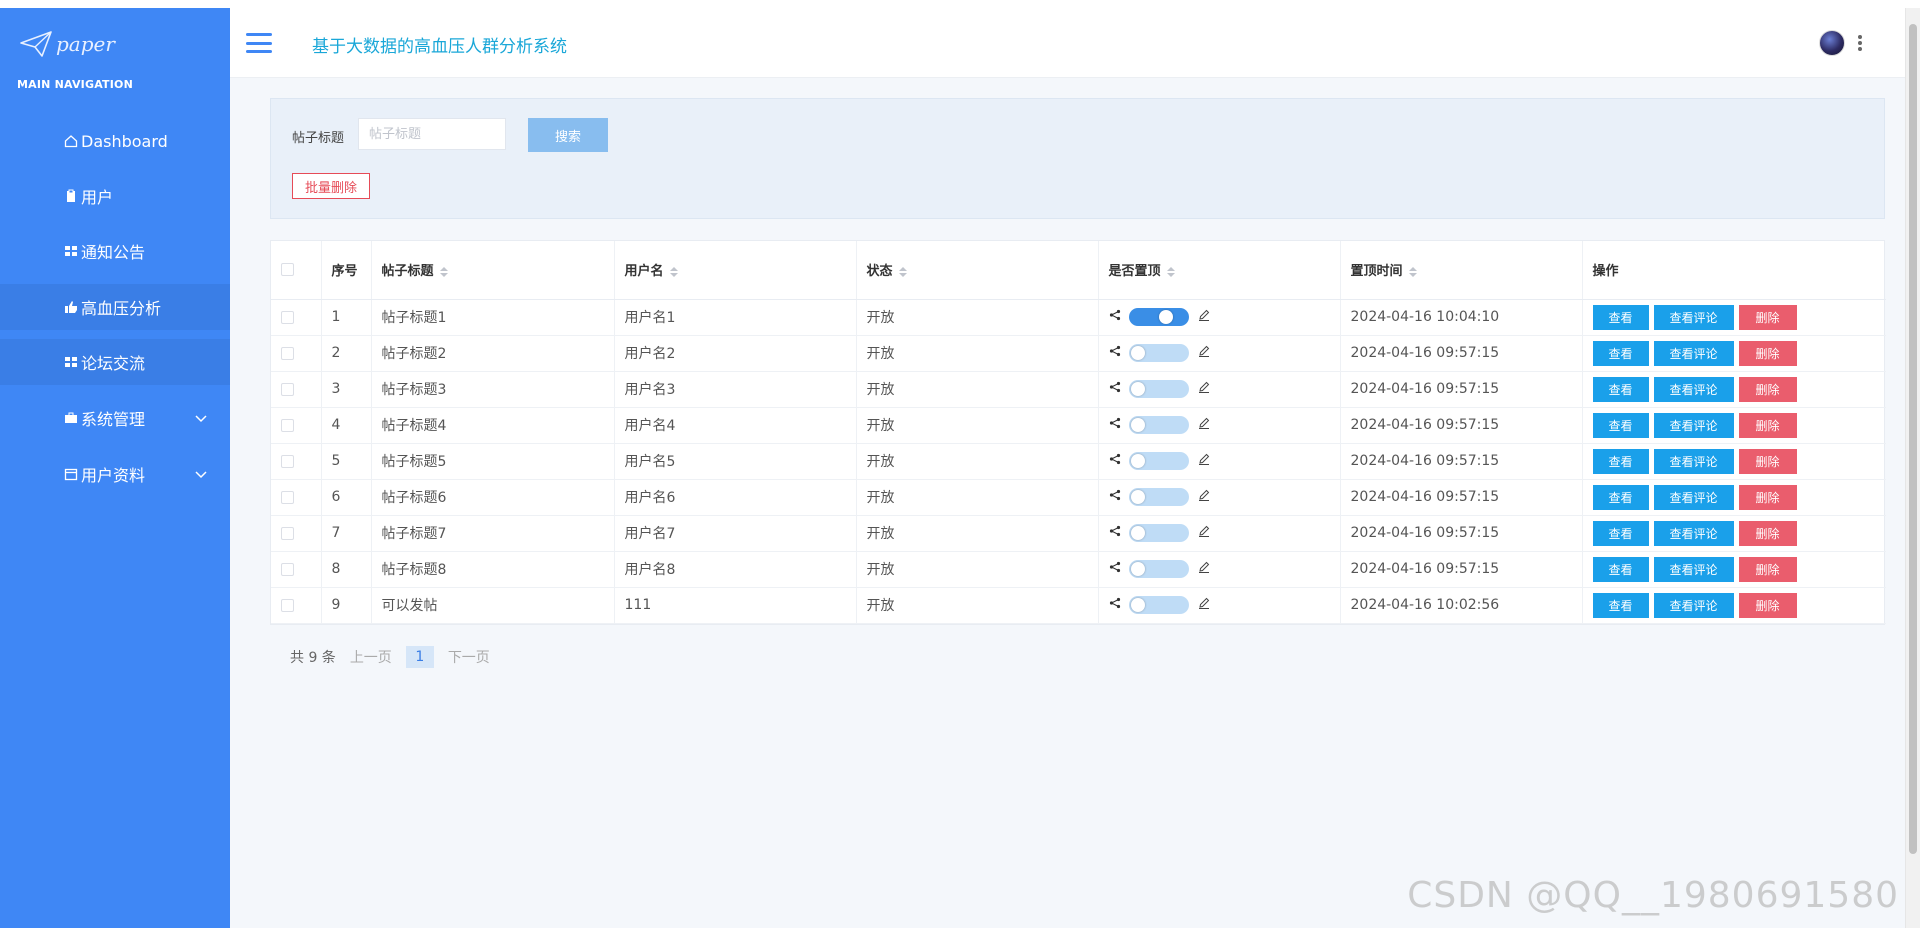  What do you see at coordinates (115, 251) in the screenshot?
I see `sidebar-item-notices: 通知公告` at bounding box center [115, 251].